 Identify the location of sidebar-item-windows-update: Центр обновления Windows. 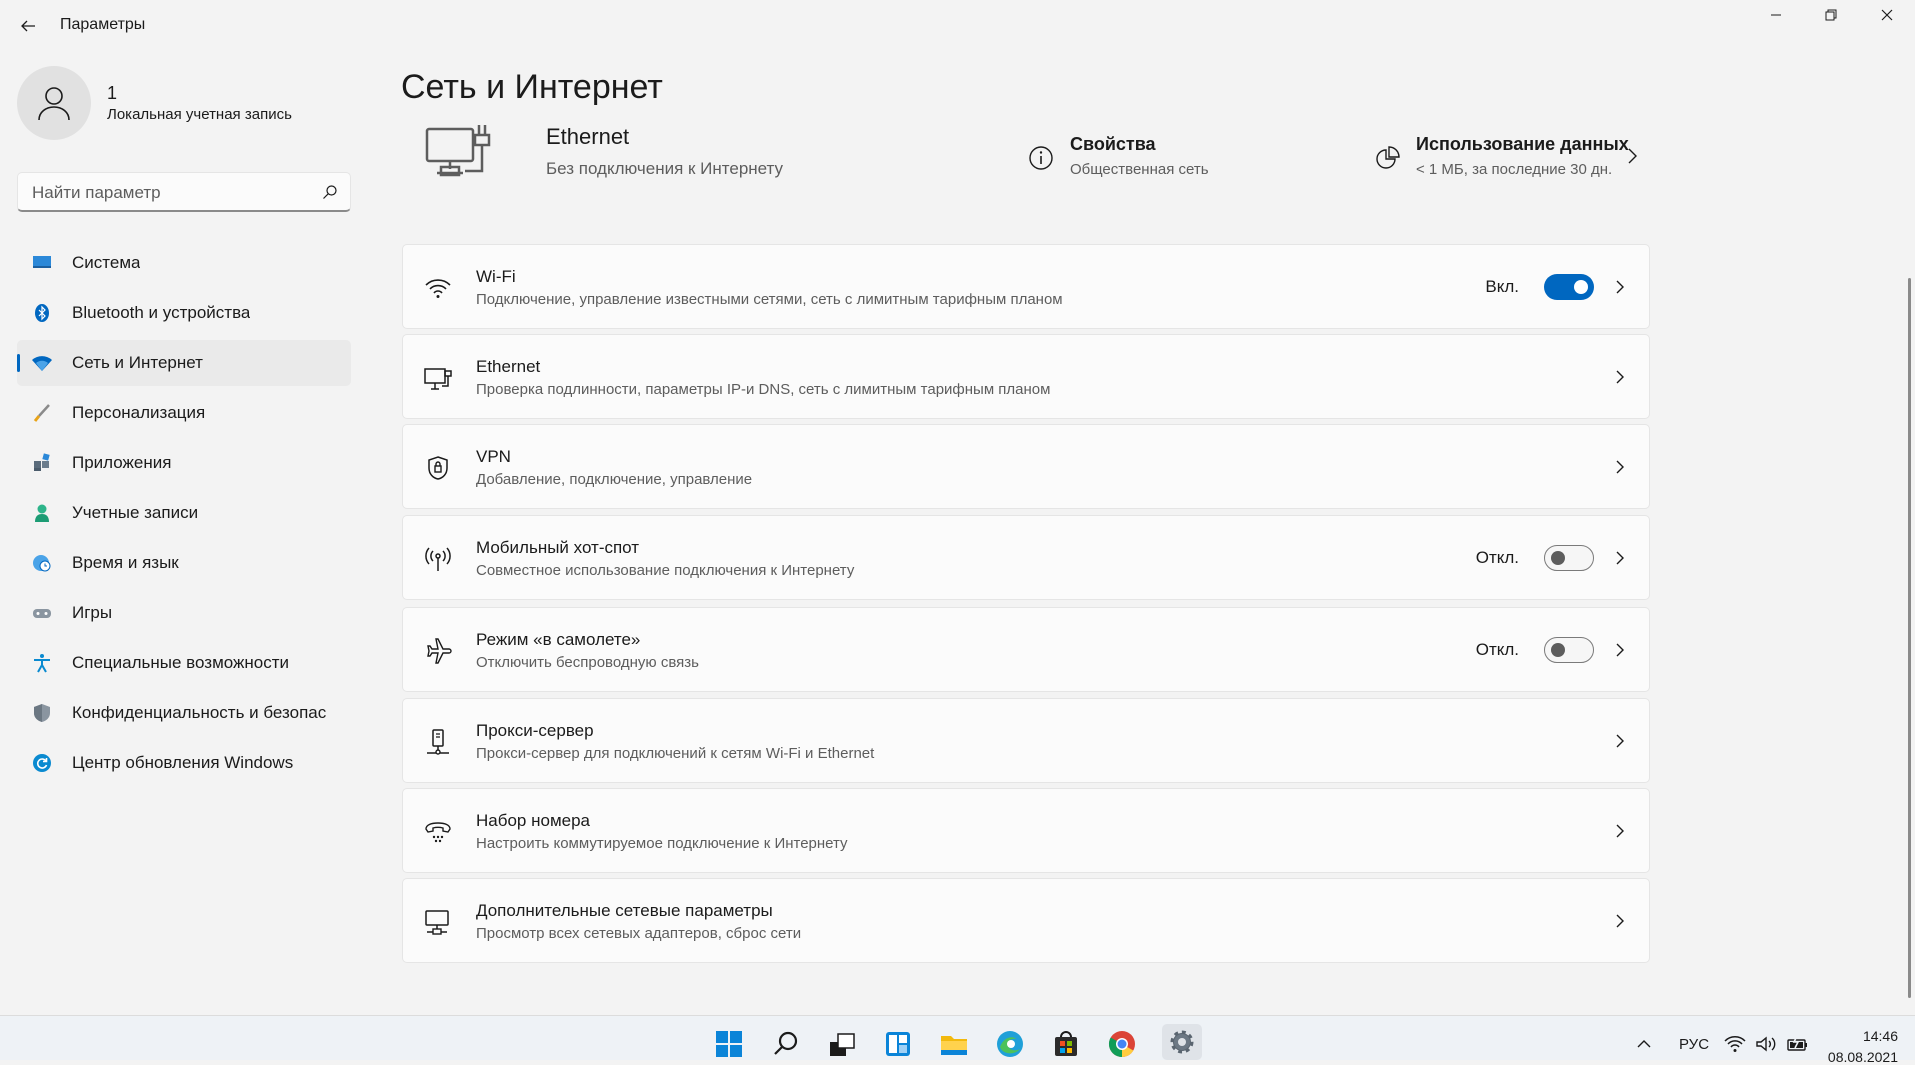
(184, 763).